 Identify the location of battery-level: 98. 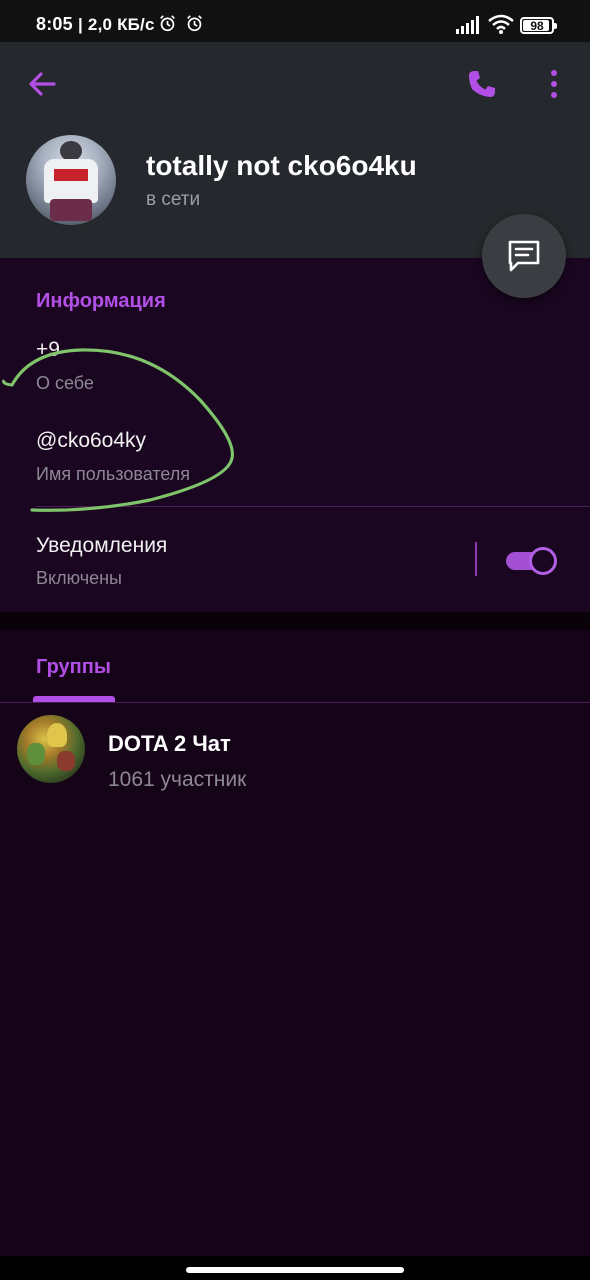
(537, 26).